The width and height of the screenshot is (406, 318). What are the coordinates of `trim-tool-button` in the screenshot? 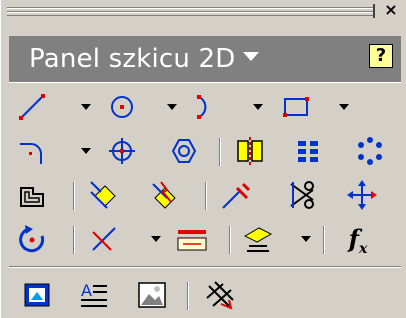 It's located at (164, 195).